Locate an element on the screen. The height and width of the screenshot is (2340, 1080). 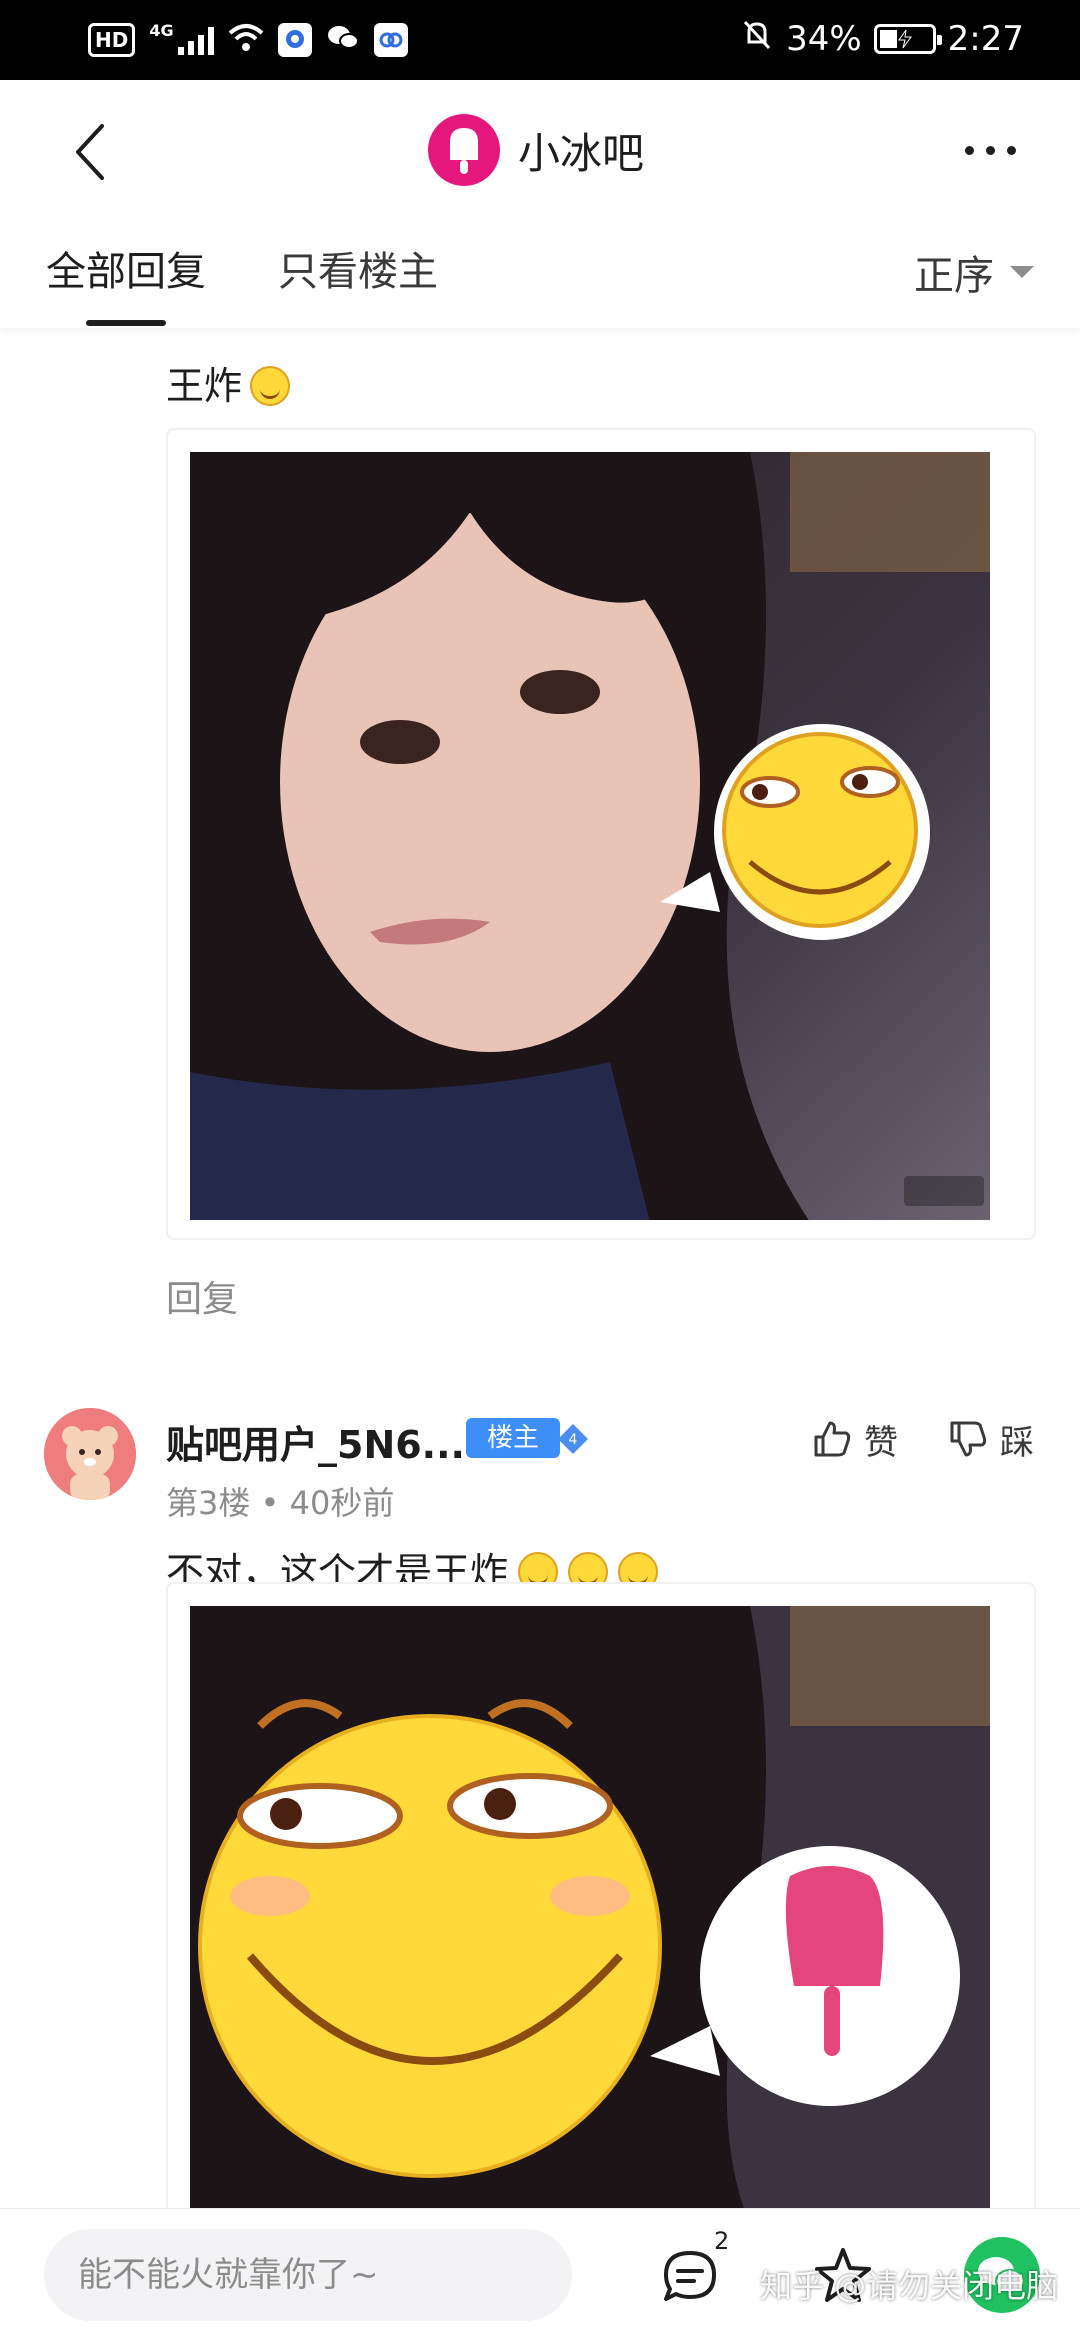
back-button is located at coordinates (90, 152).